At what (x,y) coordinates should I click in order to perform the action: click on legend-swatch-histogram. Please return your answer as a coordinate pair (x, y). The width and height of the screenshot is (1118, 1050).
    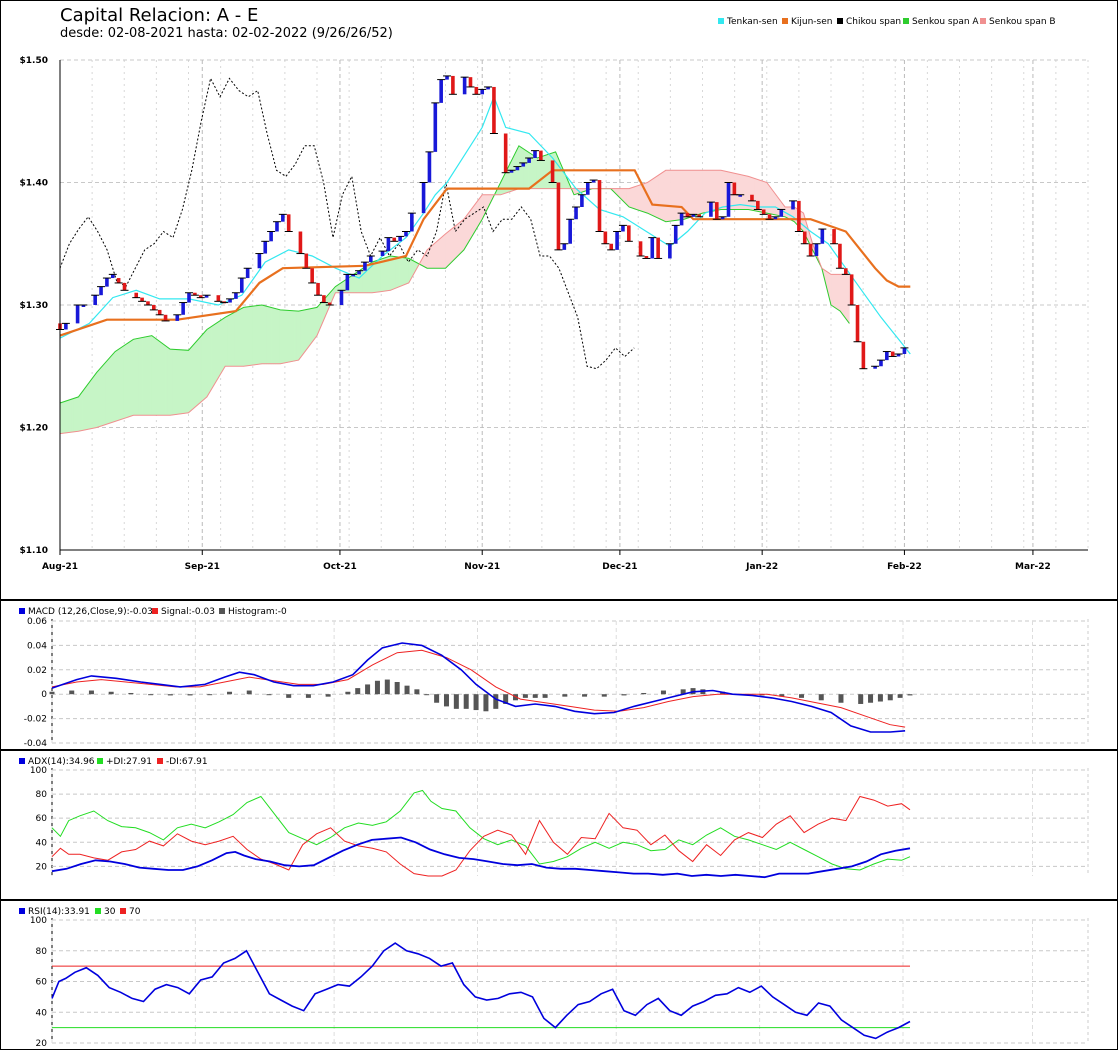
    Looking at the image, I should click on (222, 611).